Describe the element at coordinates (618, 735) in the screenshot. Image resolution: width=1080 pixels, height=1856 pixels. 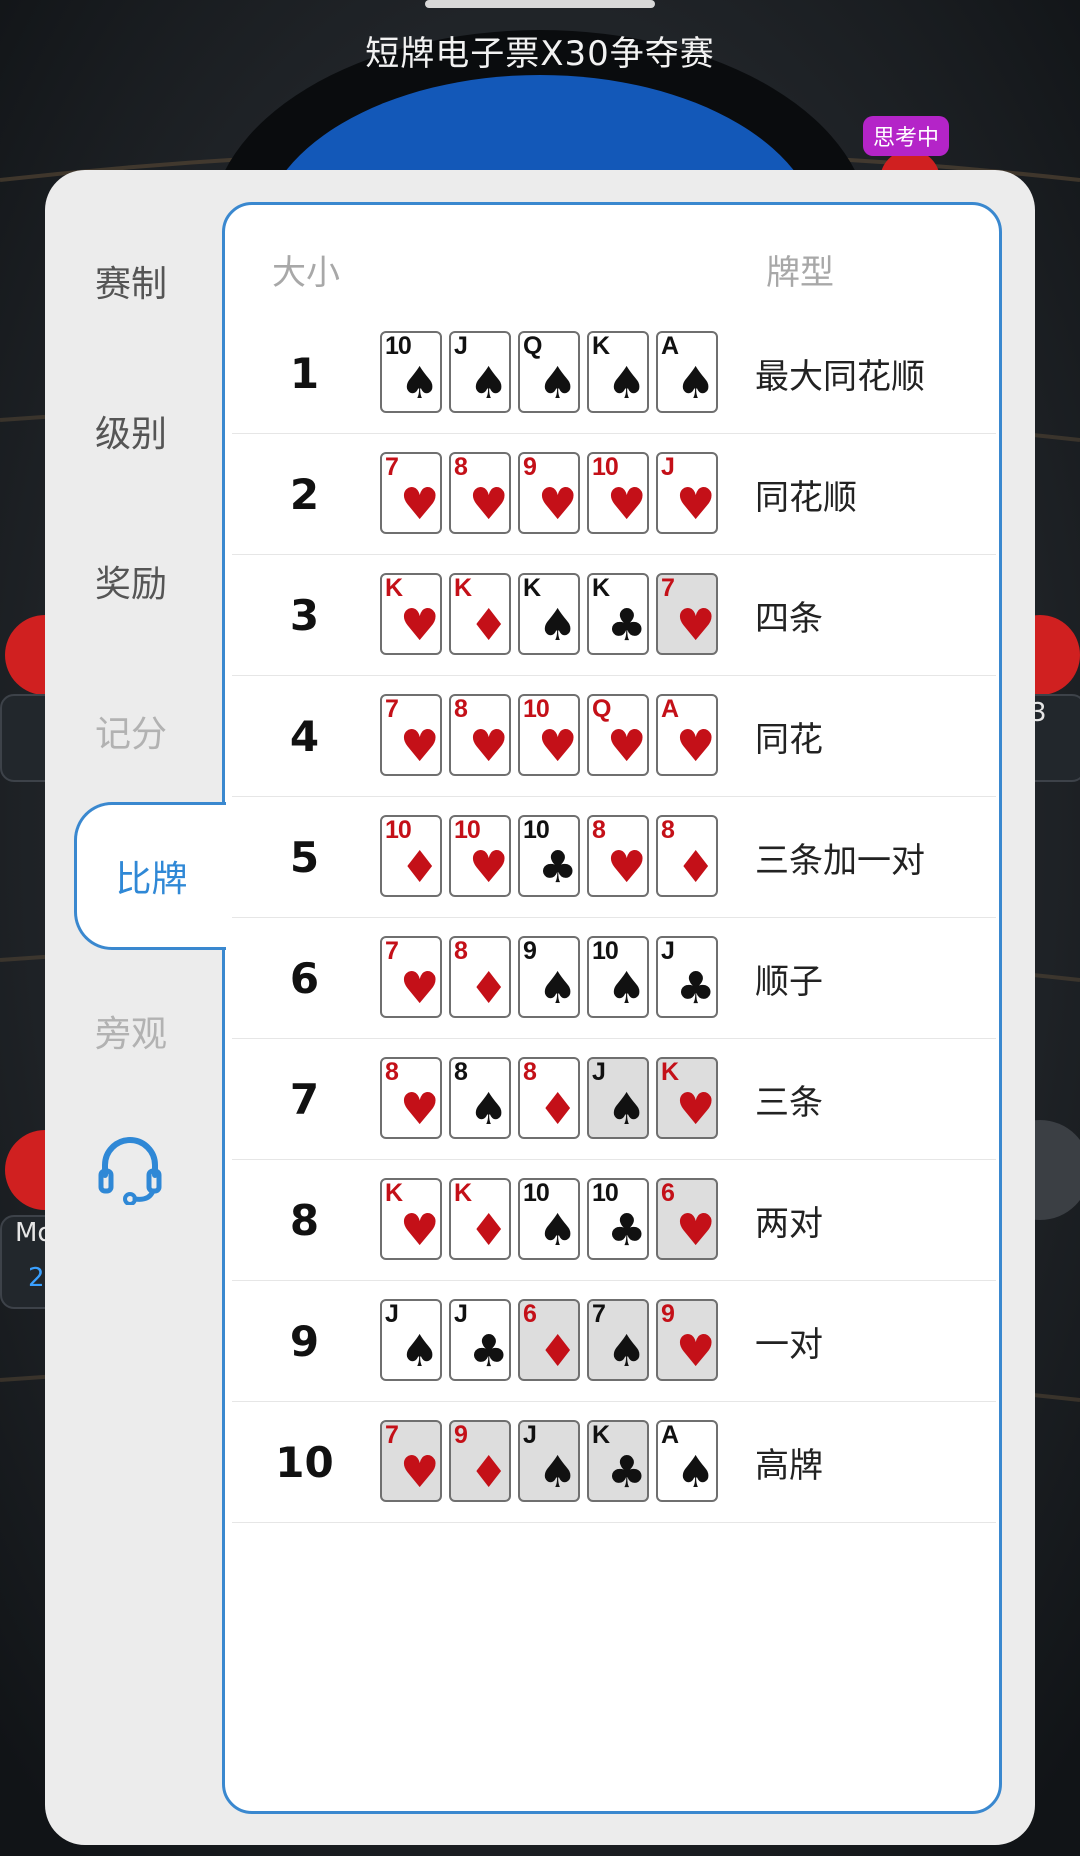
I see `playing-card: Q ♥` at that location.